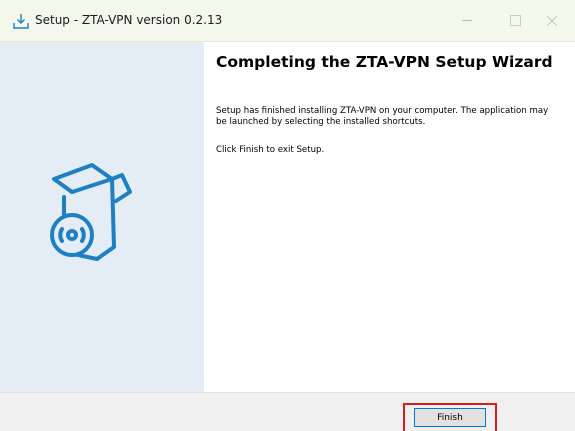 This screenshot has height=431, width=575. I want to click on close-button, so click(552, 20).